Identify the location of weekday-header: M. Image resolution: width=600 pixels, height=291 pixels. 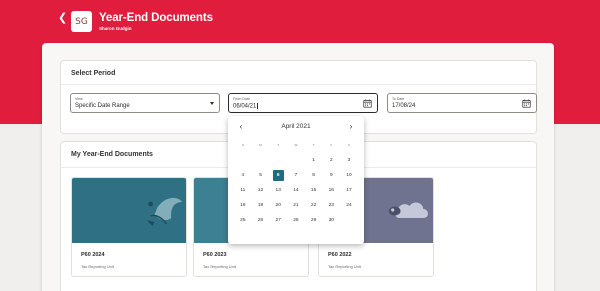
(260, 145).